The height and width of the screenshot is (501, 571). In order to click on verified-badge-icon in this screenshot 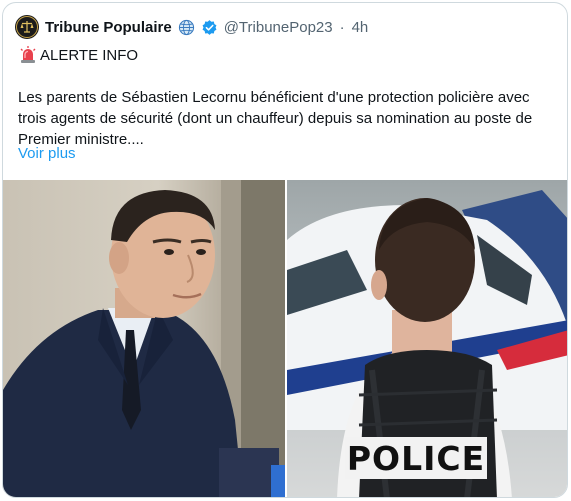, I will do `click(209, 27)`.